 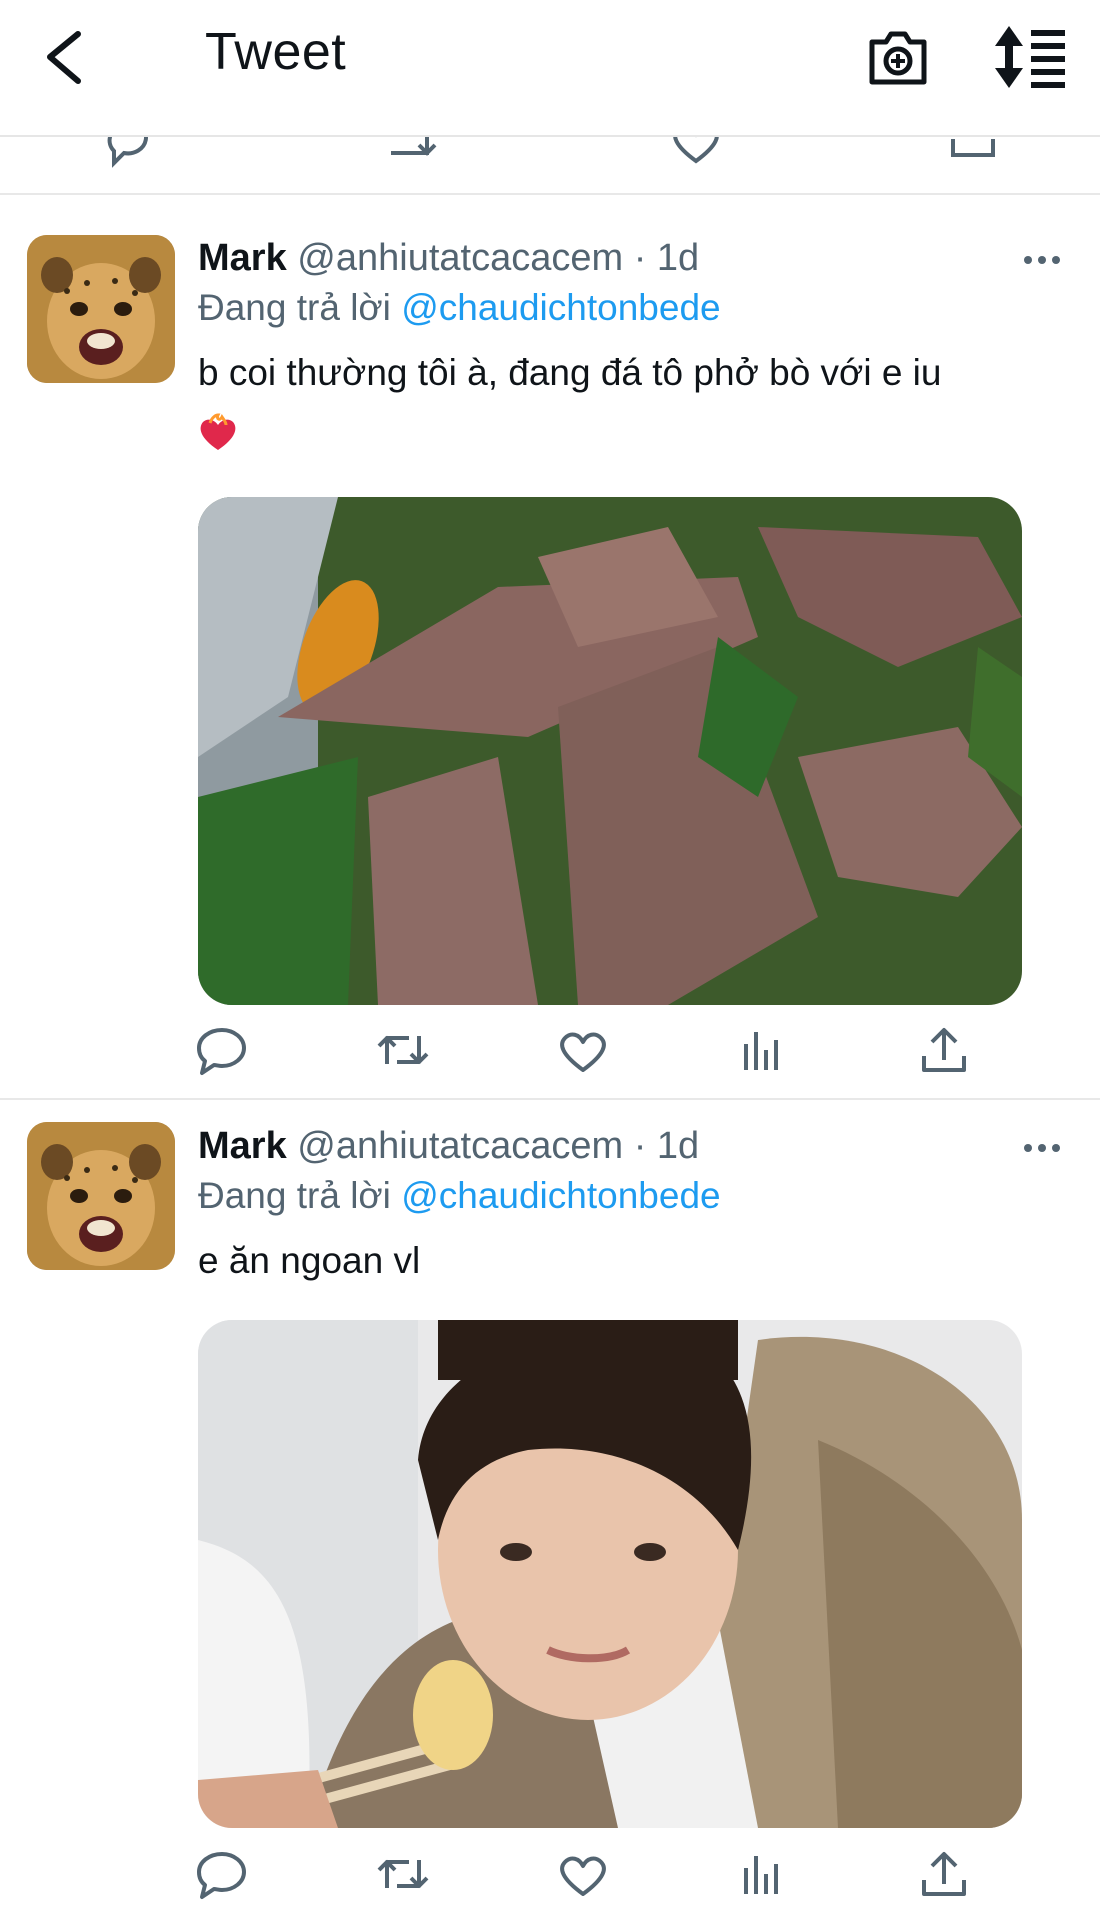 What do you see at coordinates (276, 52) in the screenshot?
I see `page-title: Tweet` at bounding box center [276, 52].